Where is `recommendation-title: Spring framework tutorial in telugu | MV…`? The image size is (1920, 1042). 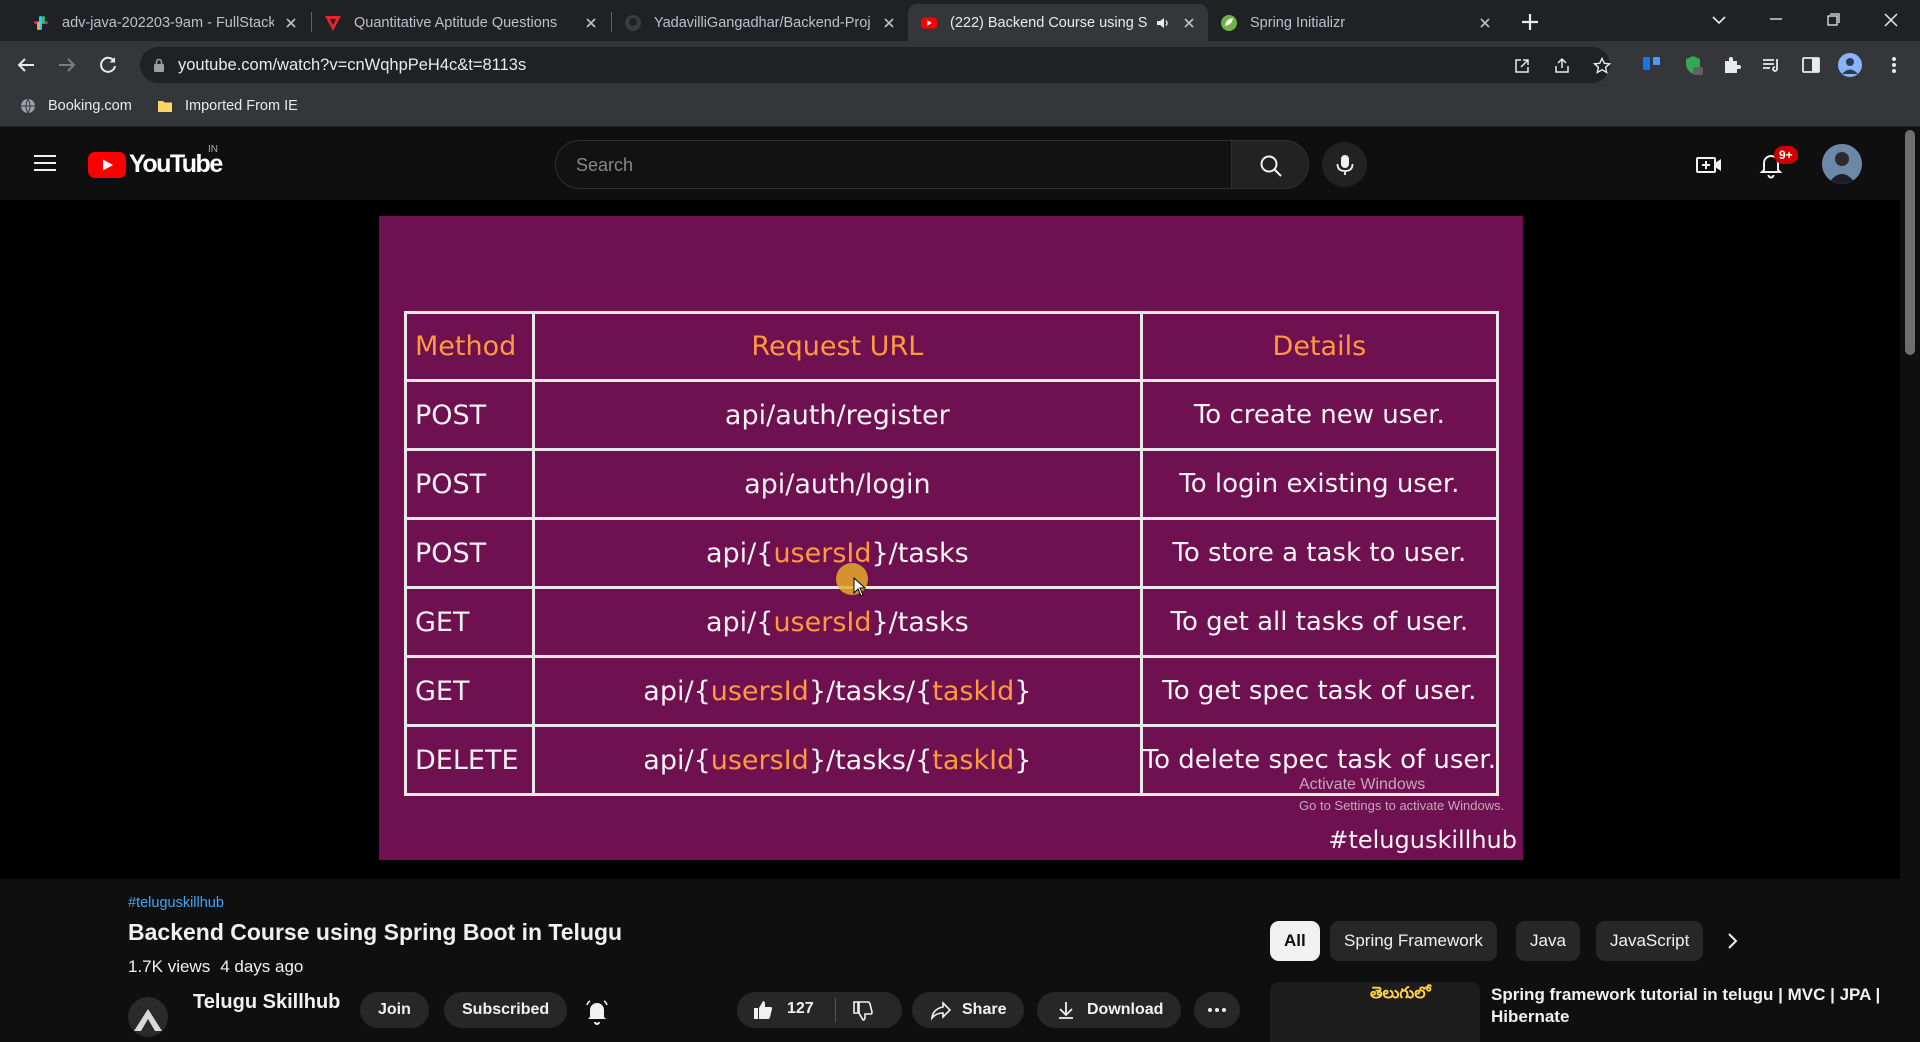
recommendation-title: Spring framework tutorial in telugu | MV… is located at coordinates (1691, 1006).